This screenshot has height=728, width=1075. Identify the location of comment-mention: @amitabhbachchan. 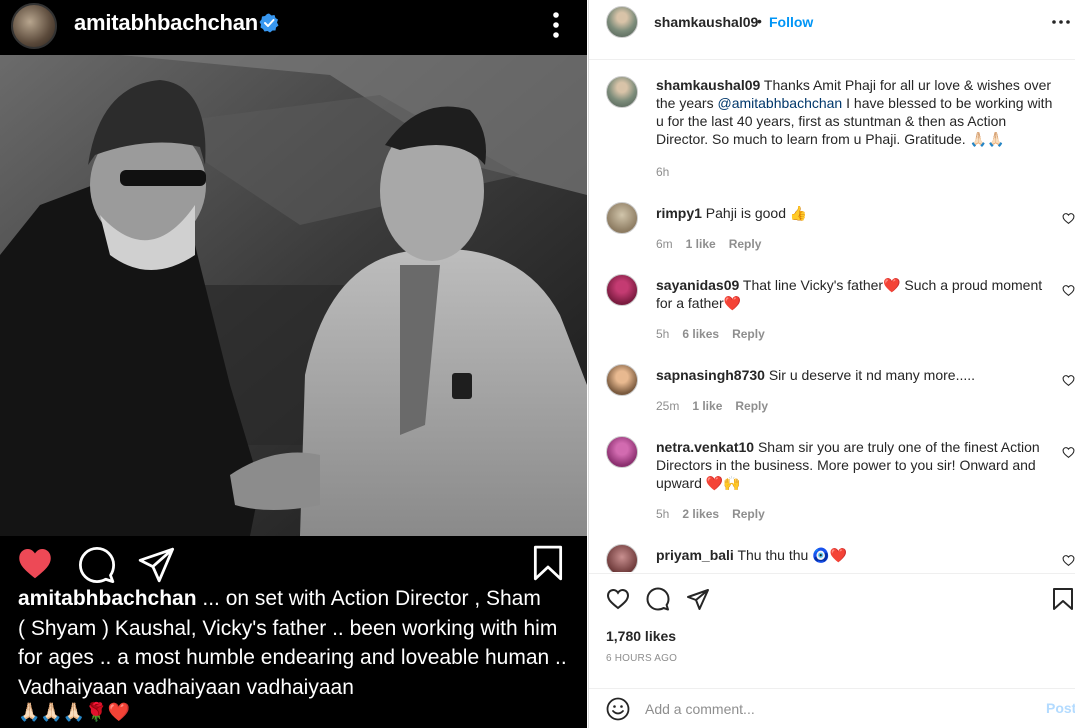
(779, 103).